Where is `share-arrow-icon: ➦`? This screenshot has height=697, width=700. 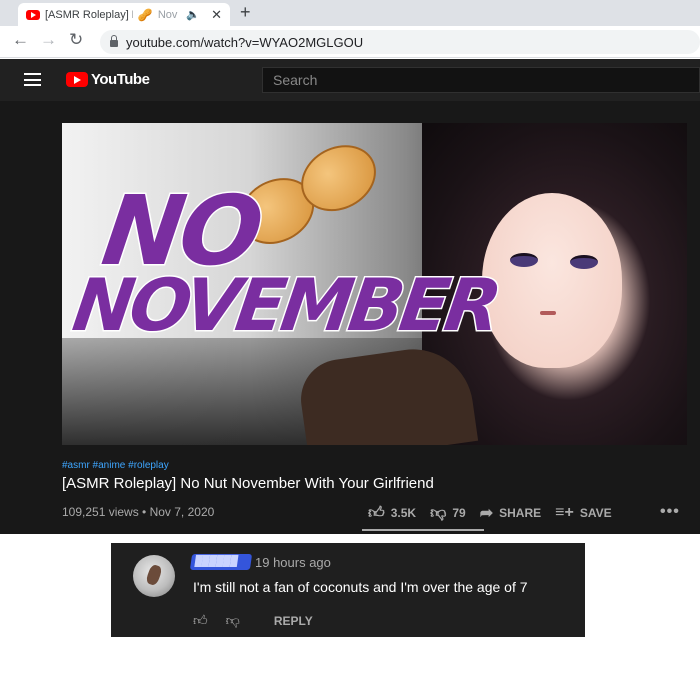
share-arrow-icon: ➦ is located at coordinates (486, 513).